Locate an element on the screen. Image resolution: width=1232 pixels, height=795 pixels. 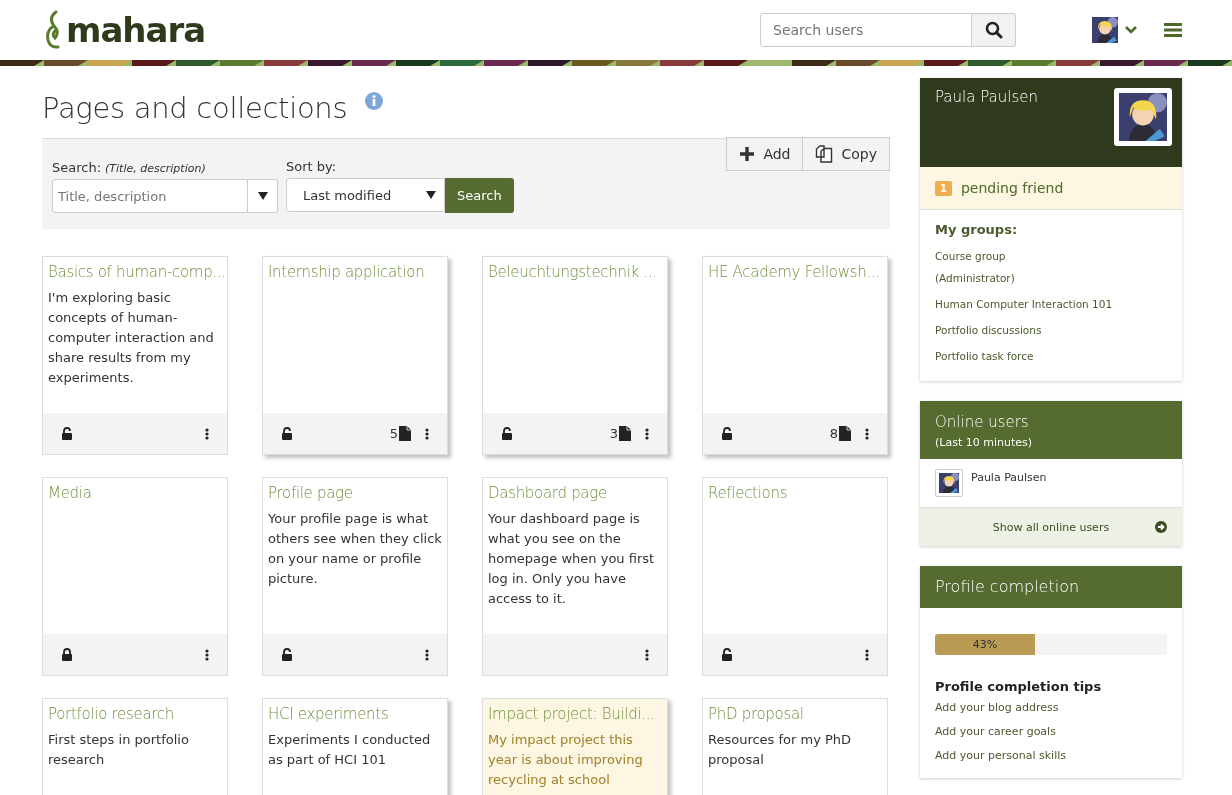
search-button is located at coordinates (994, 30).